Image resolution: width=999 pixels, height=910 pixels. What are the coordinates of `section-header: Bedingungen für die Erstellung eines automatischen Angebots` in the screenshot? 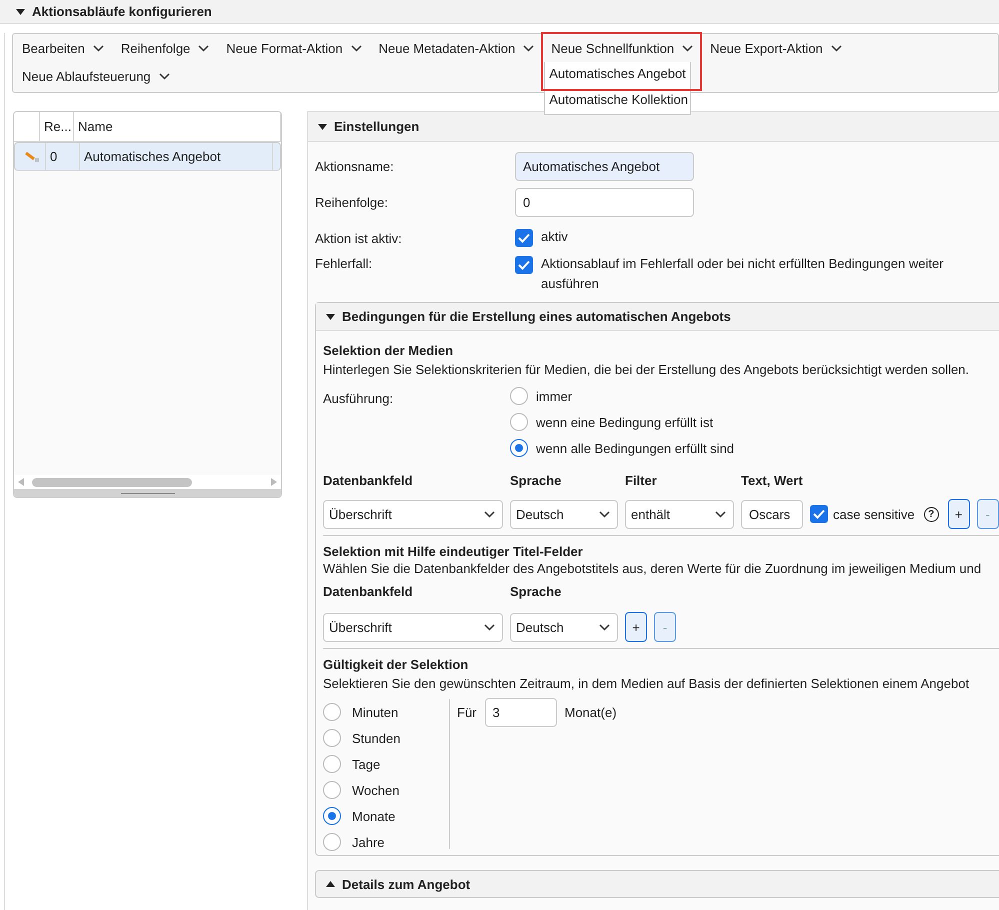 It's located at (657, 317).